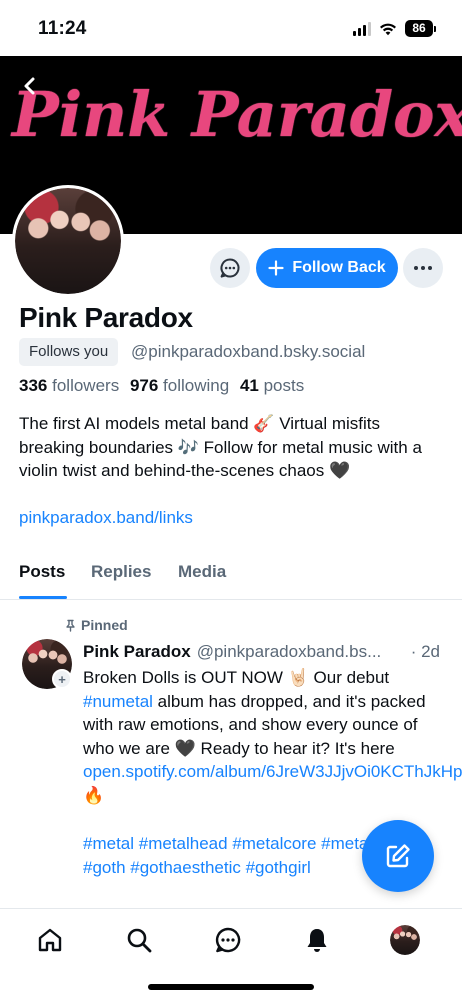  I want to click on status-icons: 86, so click(394, 28).